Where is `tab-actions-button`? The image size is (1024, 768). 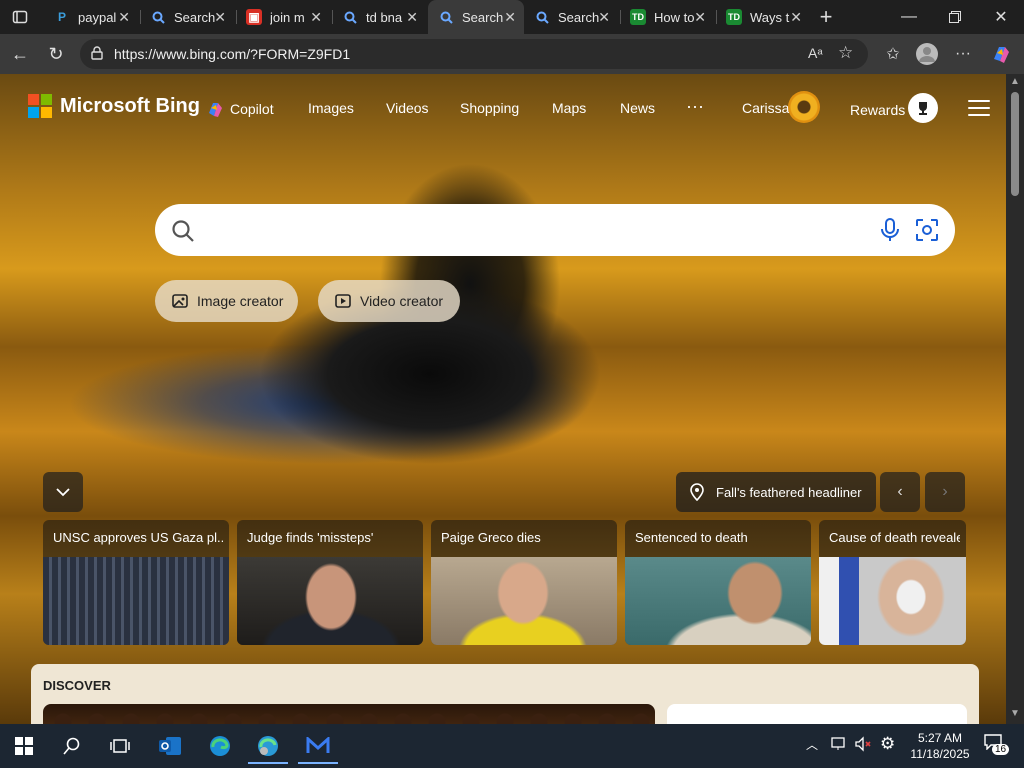
tab-actions-button is located at coordinates (20, 17).